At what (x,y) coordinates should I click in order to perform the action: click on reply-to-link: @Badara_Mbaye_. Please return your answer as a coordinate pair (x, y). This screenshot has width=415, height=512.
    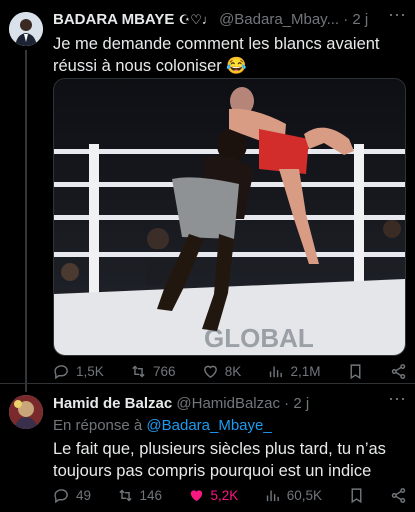
    Looking at the image, I should click on (208, 425).